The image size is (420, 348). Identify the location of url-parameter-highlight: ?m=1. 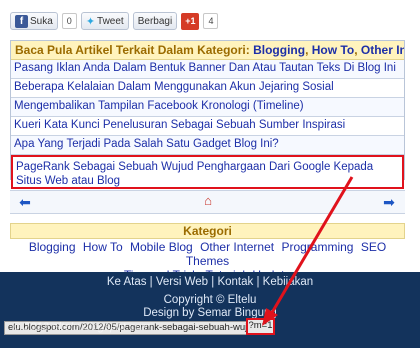
(260, 326).